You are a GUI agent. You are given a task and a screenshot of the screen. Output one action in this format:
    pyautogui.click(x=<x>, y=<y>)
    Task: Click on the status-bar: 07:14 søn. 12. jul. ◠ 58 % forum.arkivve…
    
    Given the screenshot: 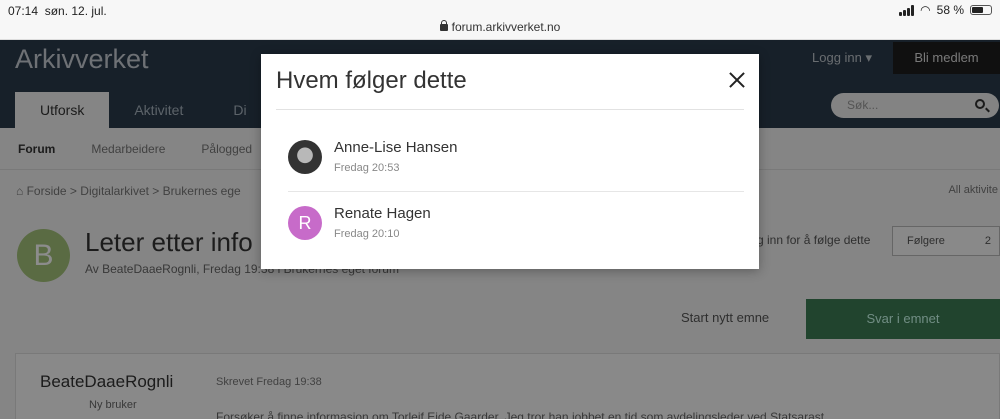 What is the action you would take?
    pyautogui.click(x=500, y=20)
    